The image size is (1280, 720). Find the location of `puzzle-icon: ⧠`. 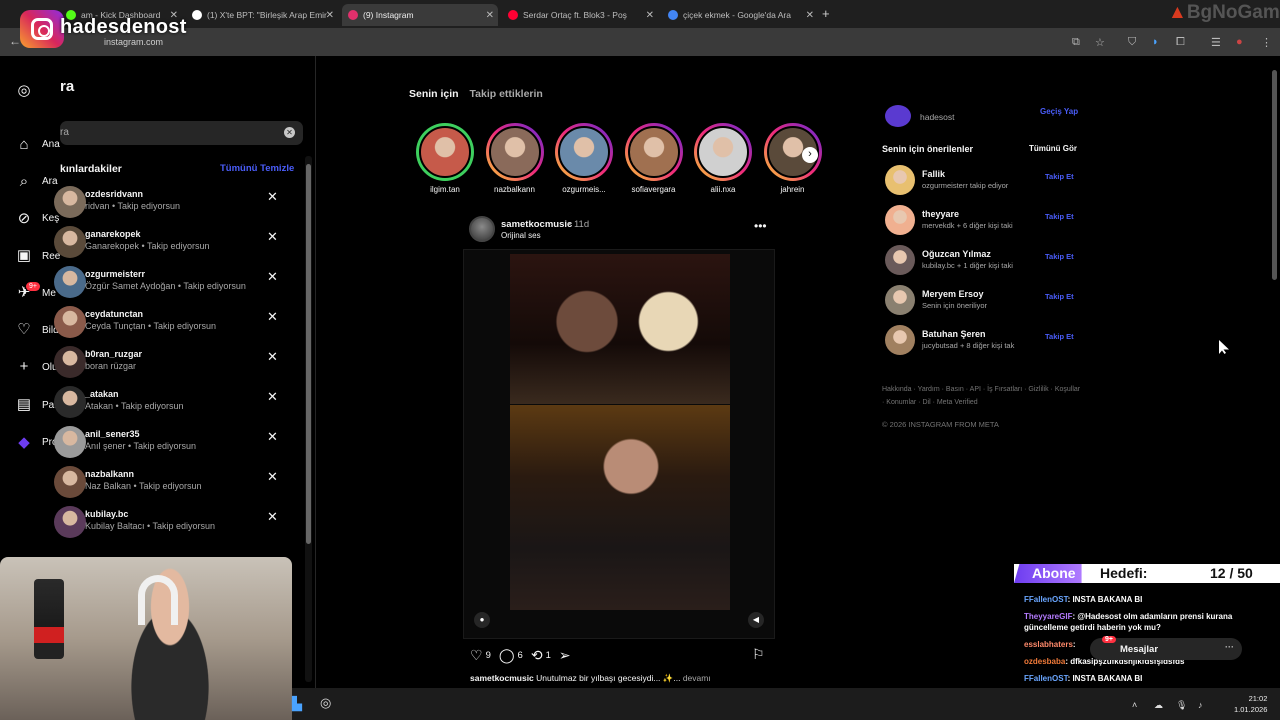

puzzle-icon: ⧠ is located at coordinates (1180, 42).